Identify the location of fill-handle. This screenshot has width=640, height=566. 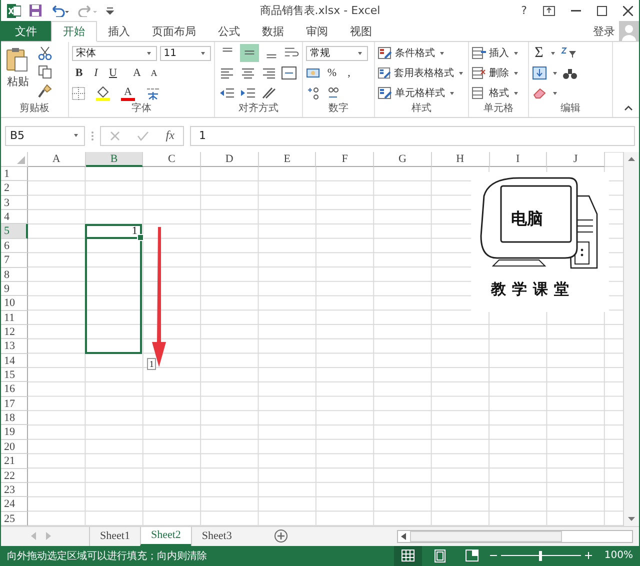
(140, 237).